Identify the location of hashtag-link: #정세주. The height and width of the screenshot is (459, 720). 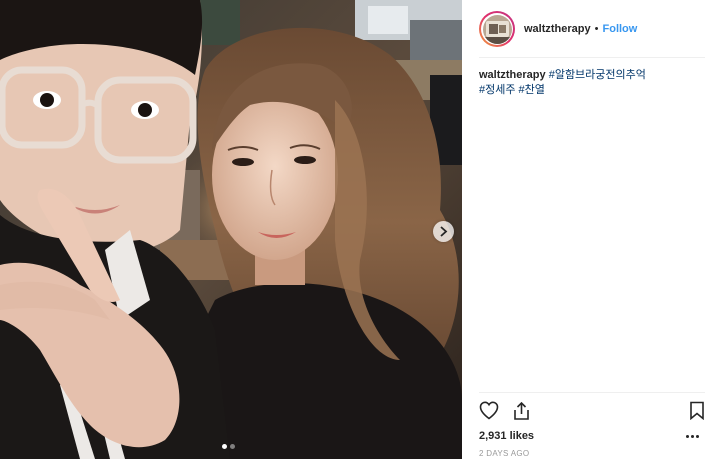
(497, 90).